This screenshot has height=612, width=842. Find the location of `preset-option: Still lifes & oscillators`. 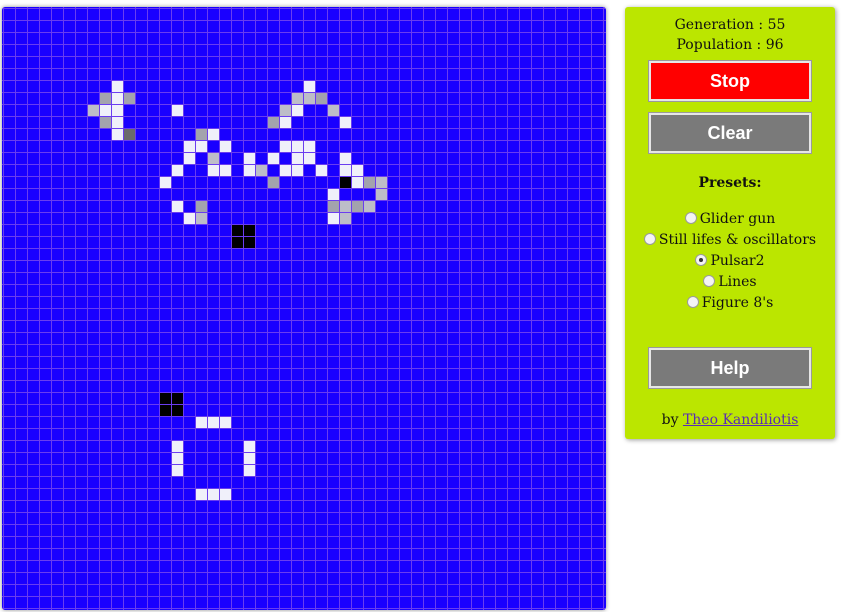

preset-option: Still lifes & oscillators is located at coordinates (730, 240).